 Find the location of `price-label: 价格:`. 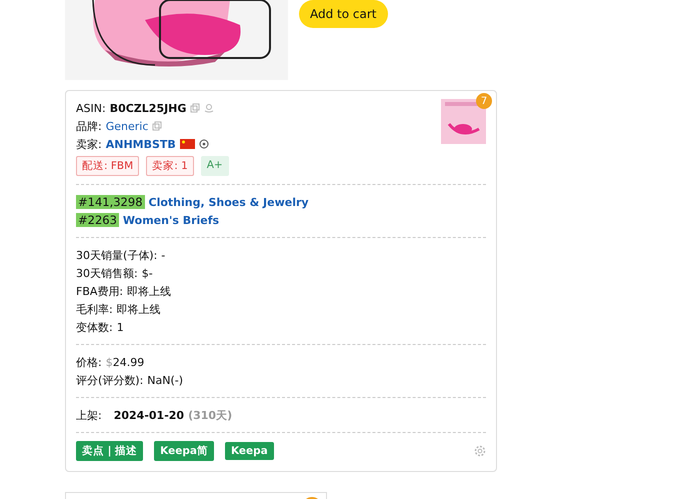

price-label: 价格: is located at coordinates (89, 362).